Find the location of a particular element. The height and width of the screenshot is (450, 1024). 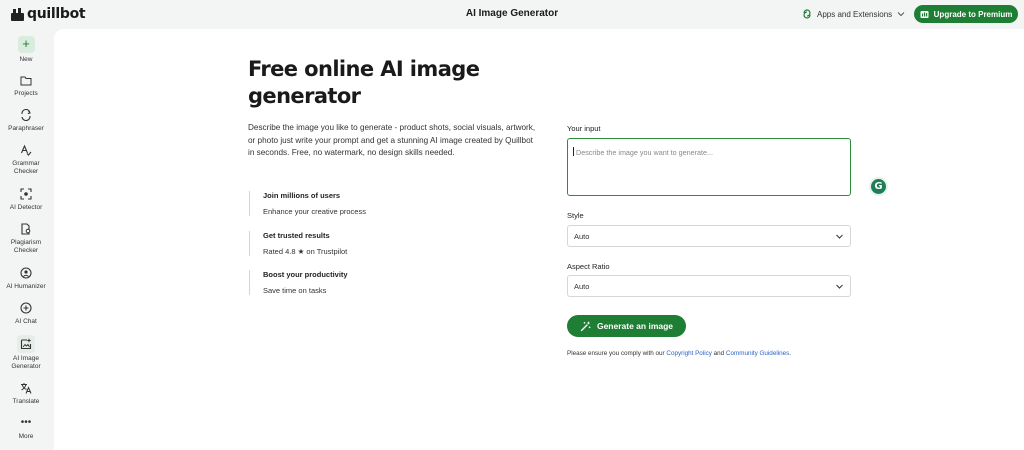

aspect-ratio-value: Auto is located at coordinates (582, 286).